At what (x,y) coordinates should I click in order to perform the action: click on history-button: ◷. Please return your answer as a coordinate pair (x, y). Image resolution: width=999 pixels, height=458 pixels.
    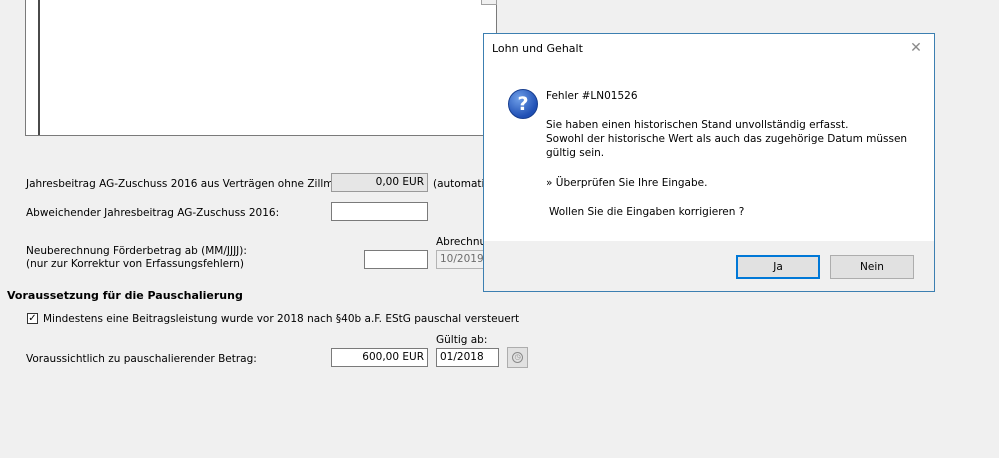
    Looking at the image, I should click on (517, 357).